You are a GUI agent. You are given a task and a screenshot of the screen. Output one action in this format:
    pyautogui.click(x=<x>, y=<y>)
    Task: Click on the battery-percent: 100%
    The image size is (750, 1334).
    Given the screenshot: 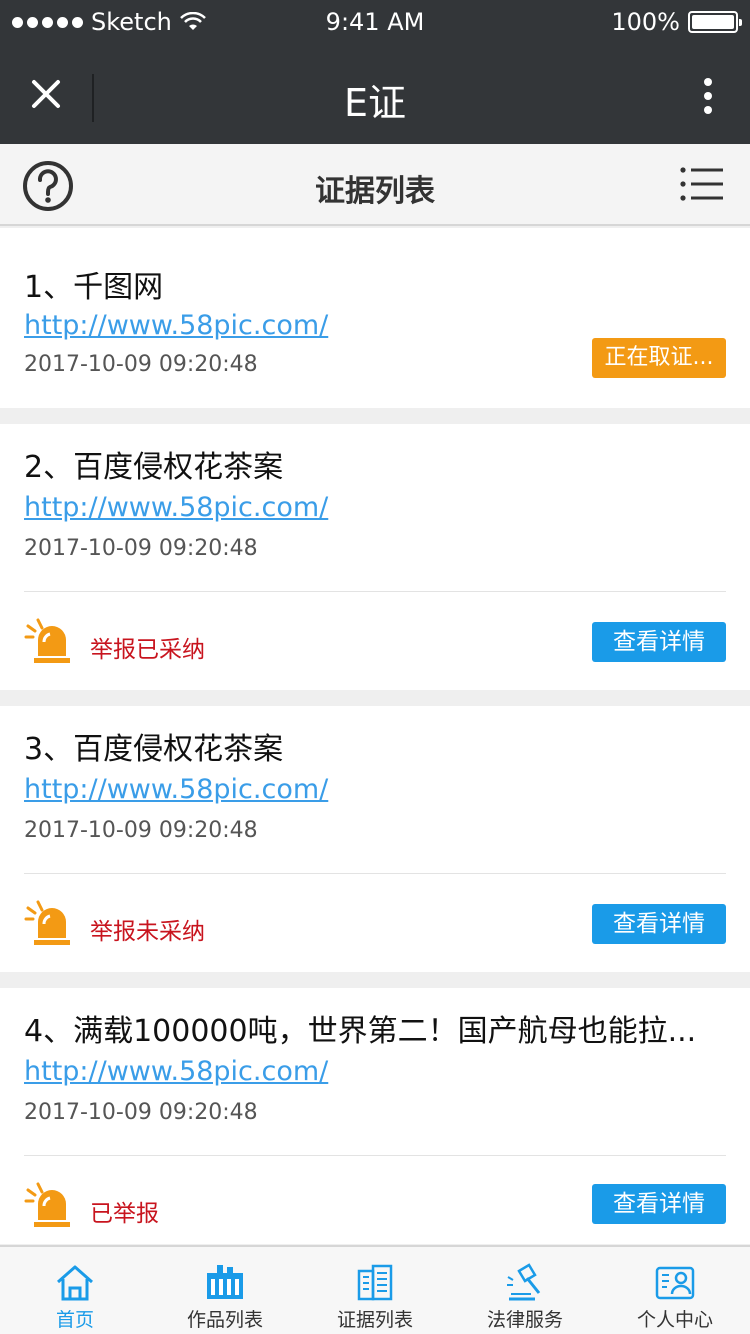 What is the action you would take?
    pyautogui.click(x=645, y=22)
    